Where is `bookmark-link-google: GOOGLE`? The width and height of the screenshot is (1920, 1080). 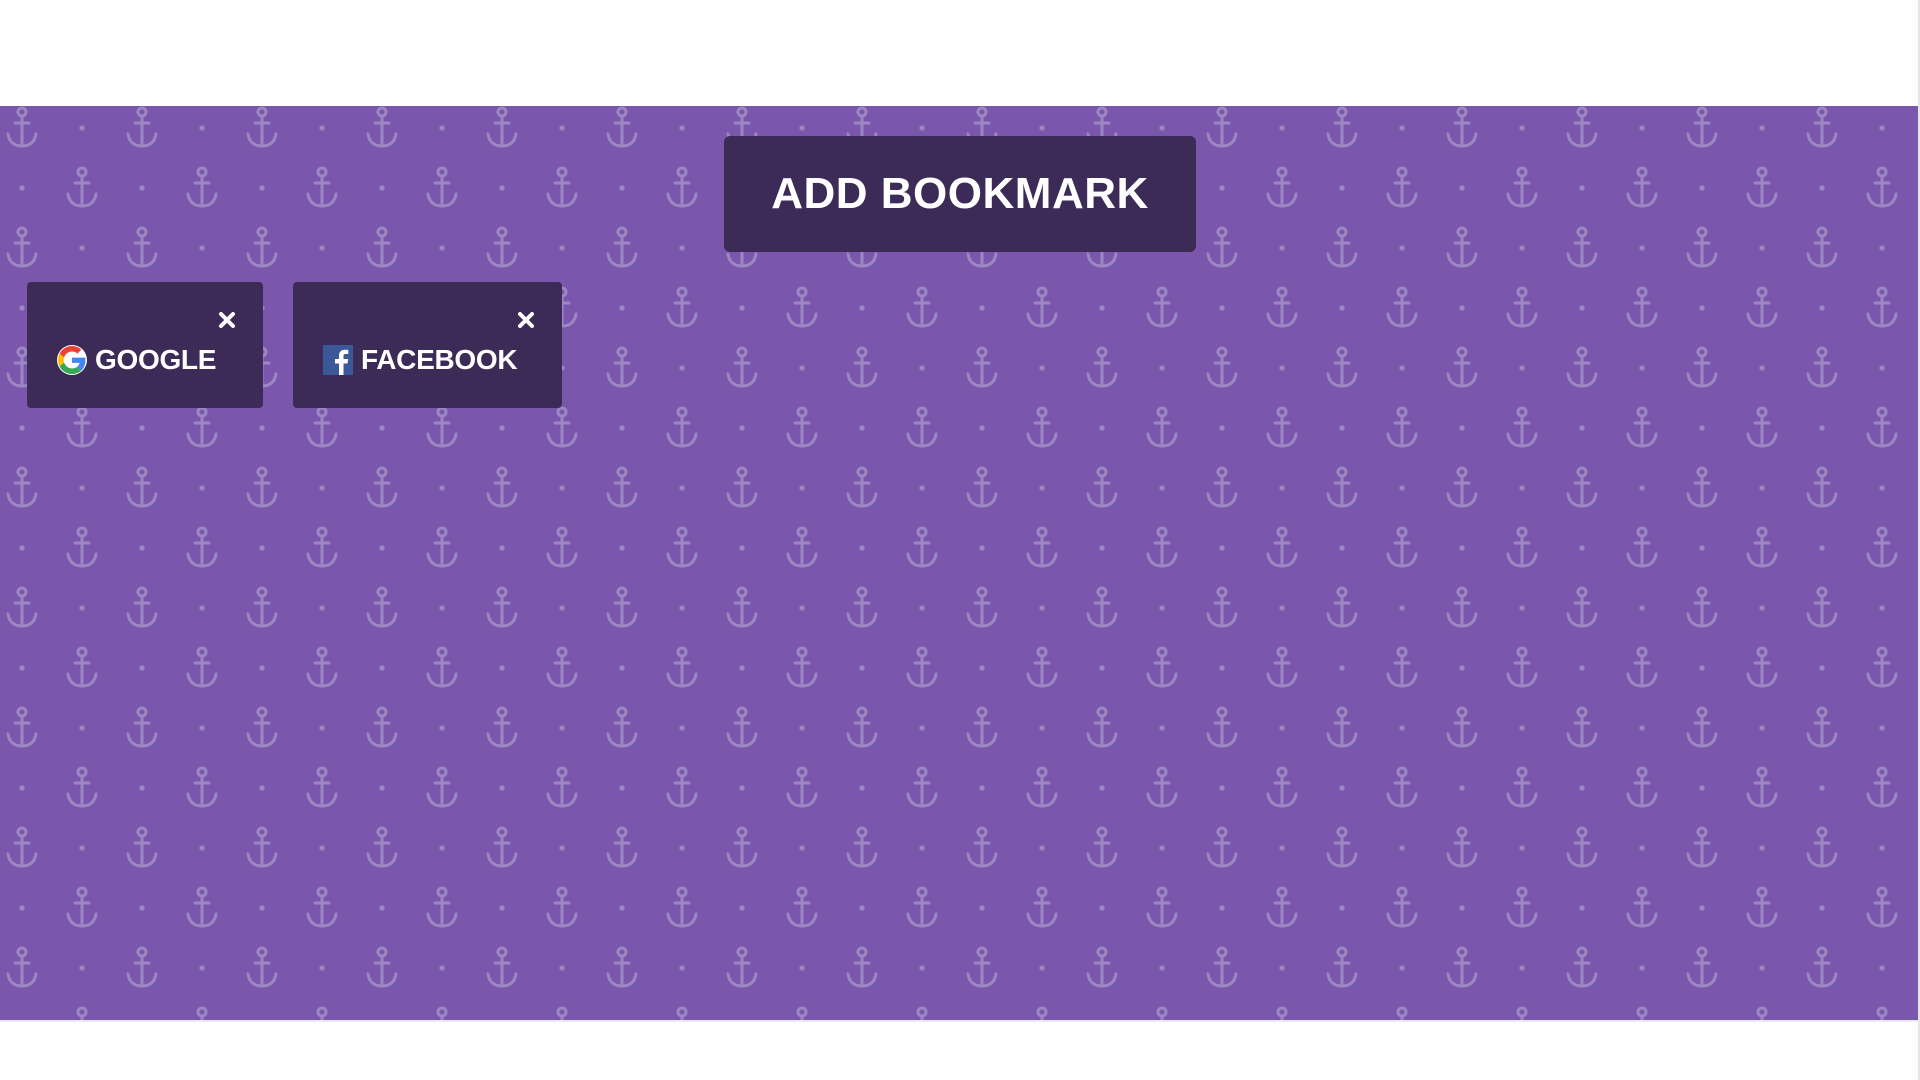
bookmark-link-google: GOOGLE is located at coordinates (136, 360).